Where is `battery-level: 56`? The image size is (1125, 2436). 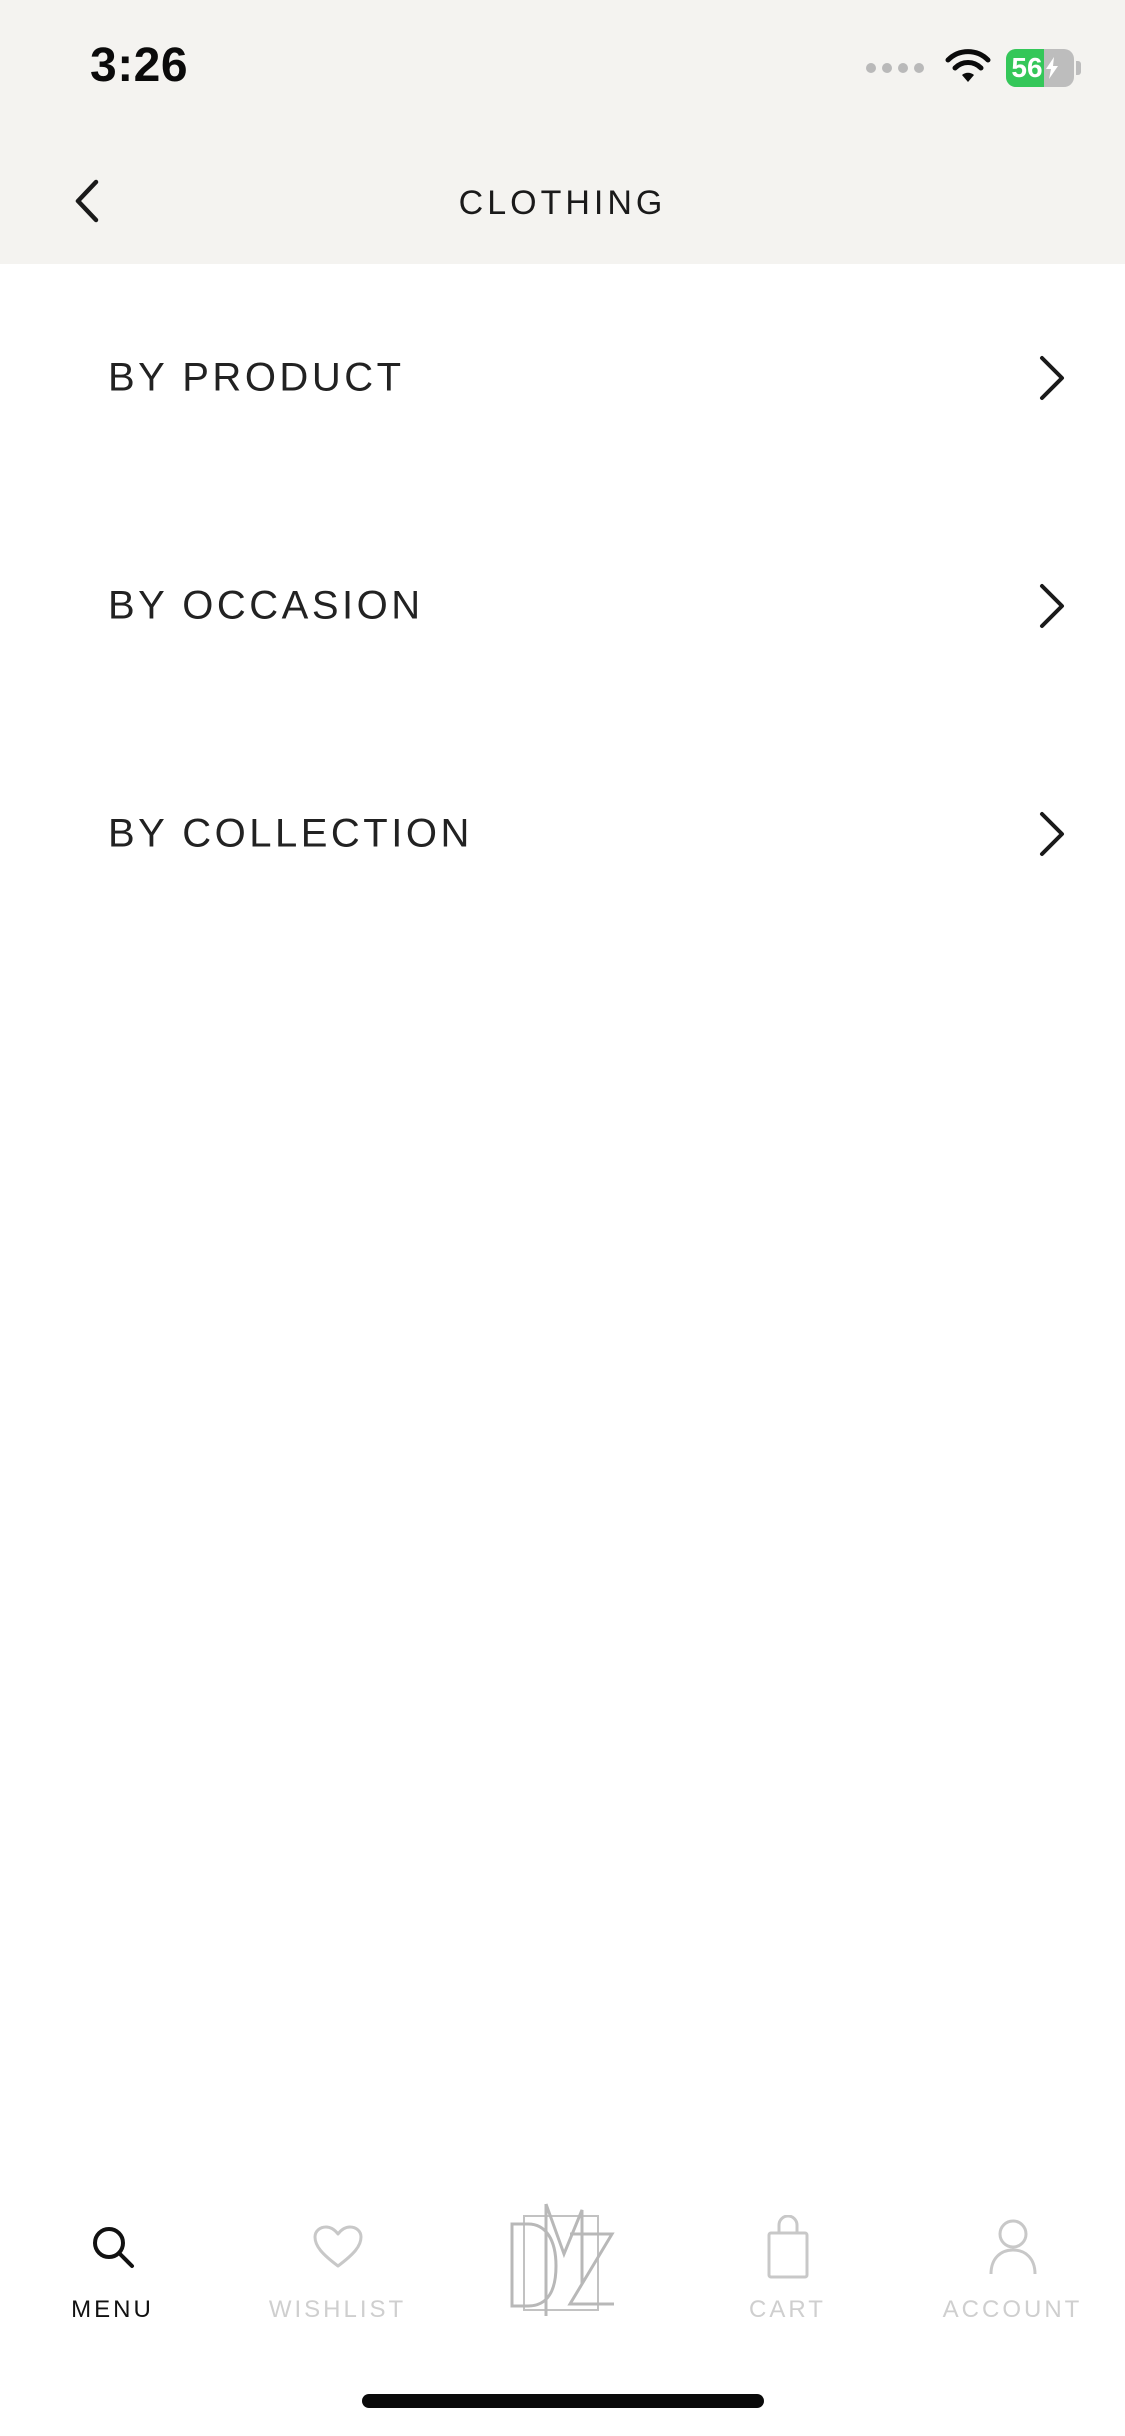
battery-level: 56 is located at coordinates (1027, 67).